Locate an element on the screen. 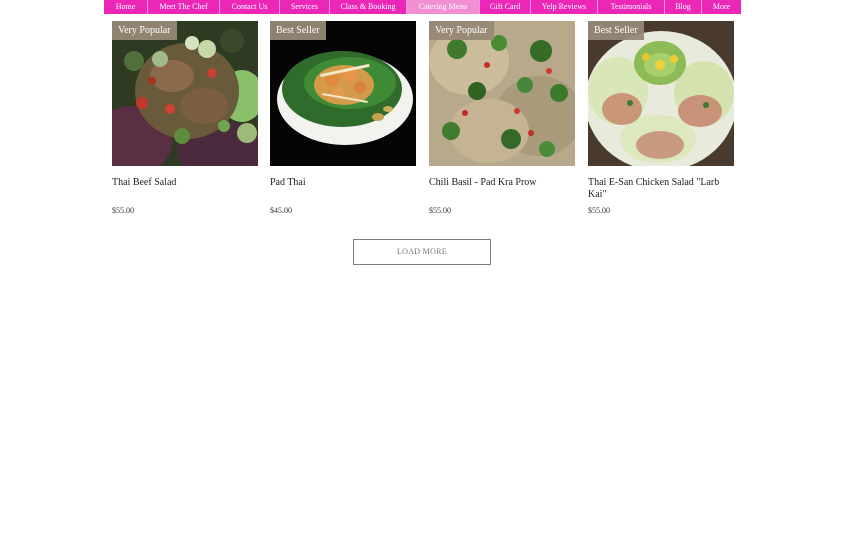 The image size is (845, 559). nav-item-meet-the-chef: Meet The Chef is located at coordinates (184, 7).